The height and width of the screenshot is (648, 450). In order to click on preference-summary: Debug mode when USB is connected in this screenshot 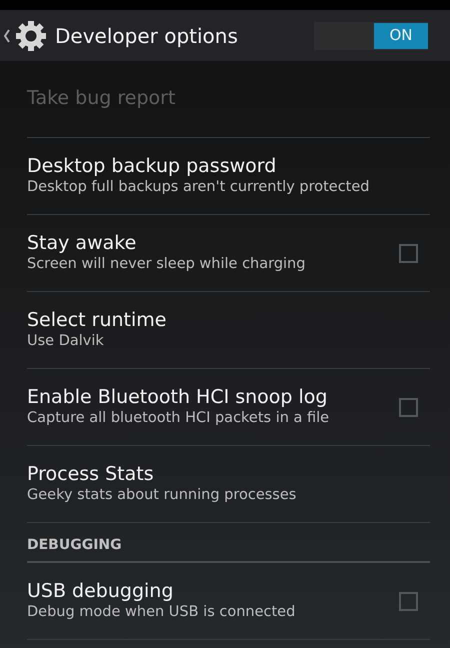, I will do `click(161, 612)`.